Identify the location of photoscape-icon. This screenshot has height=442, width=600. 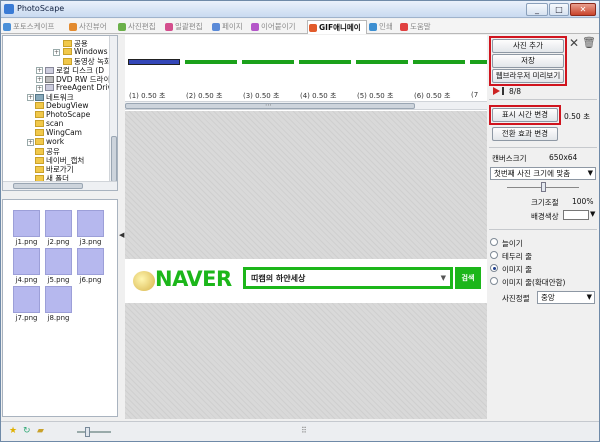
(7, 27).